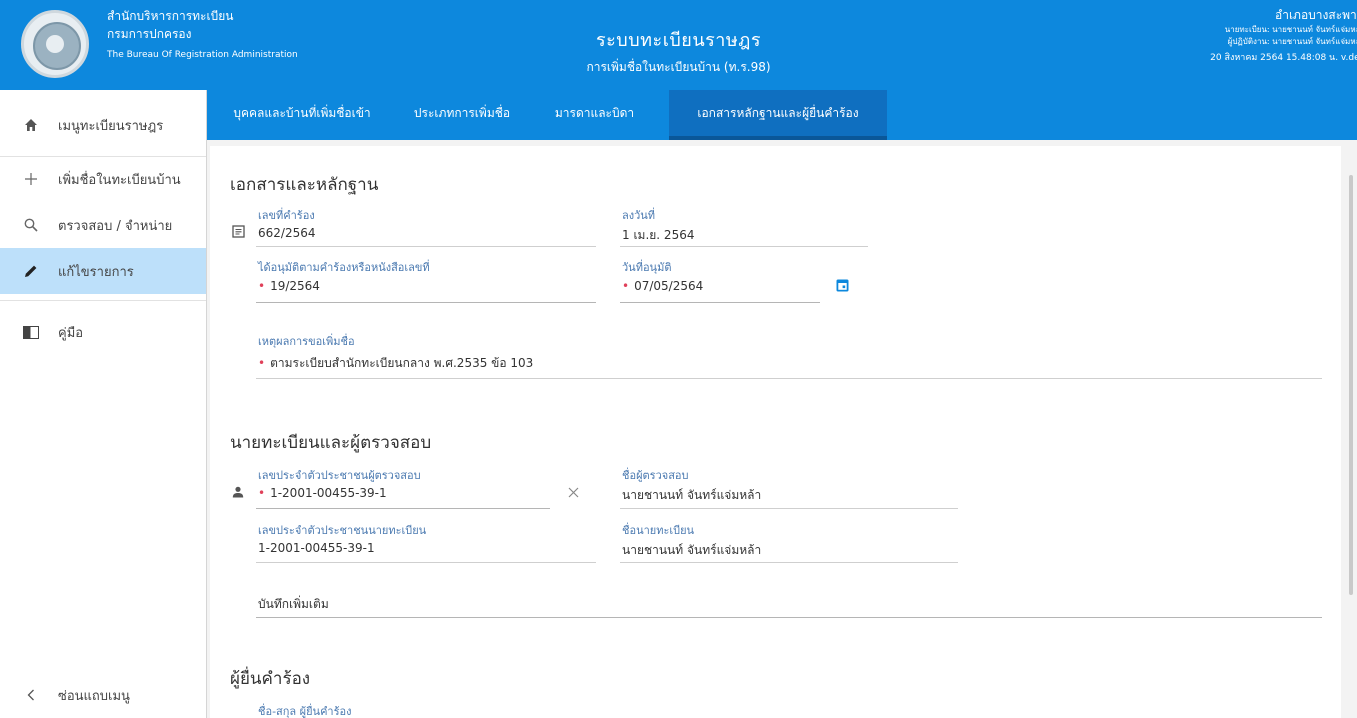  I want to click on operator-info: ผู้ปฏิบัติงาน: นายชานนท์ จันทร์แจ่มหล้า, so click(1292, 41).